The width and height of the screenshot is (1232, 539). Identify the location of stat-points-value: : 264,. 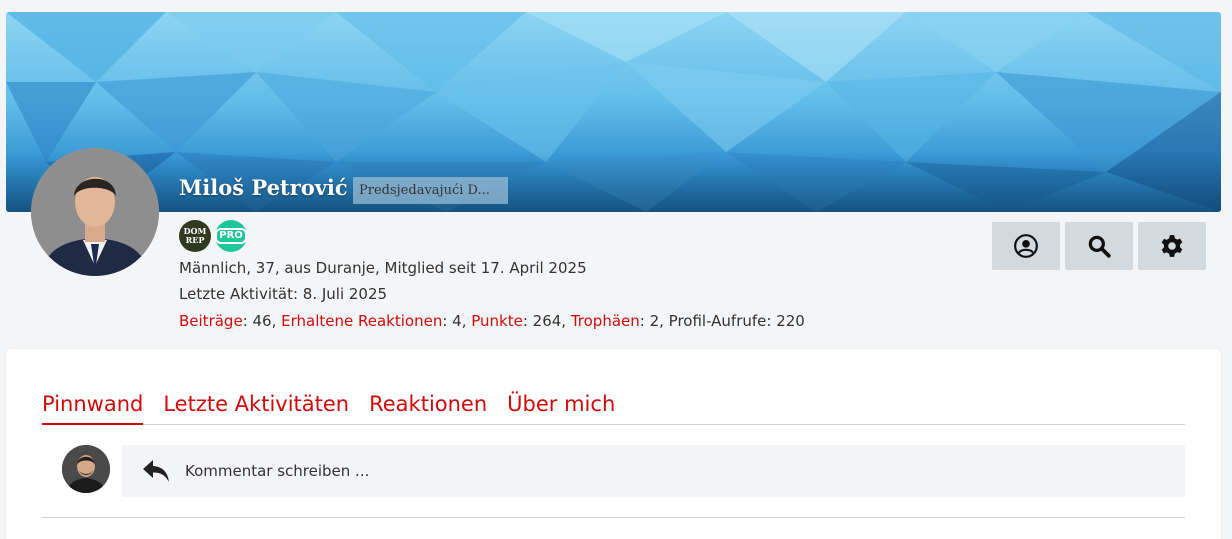
(546, 321).